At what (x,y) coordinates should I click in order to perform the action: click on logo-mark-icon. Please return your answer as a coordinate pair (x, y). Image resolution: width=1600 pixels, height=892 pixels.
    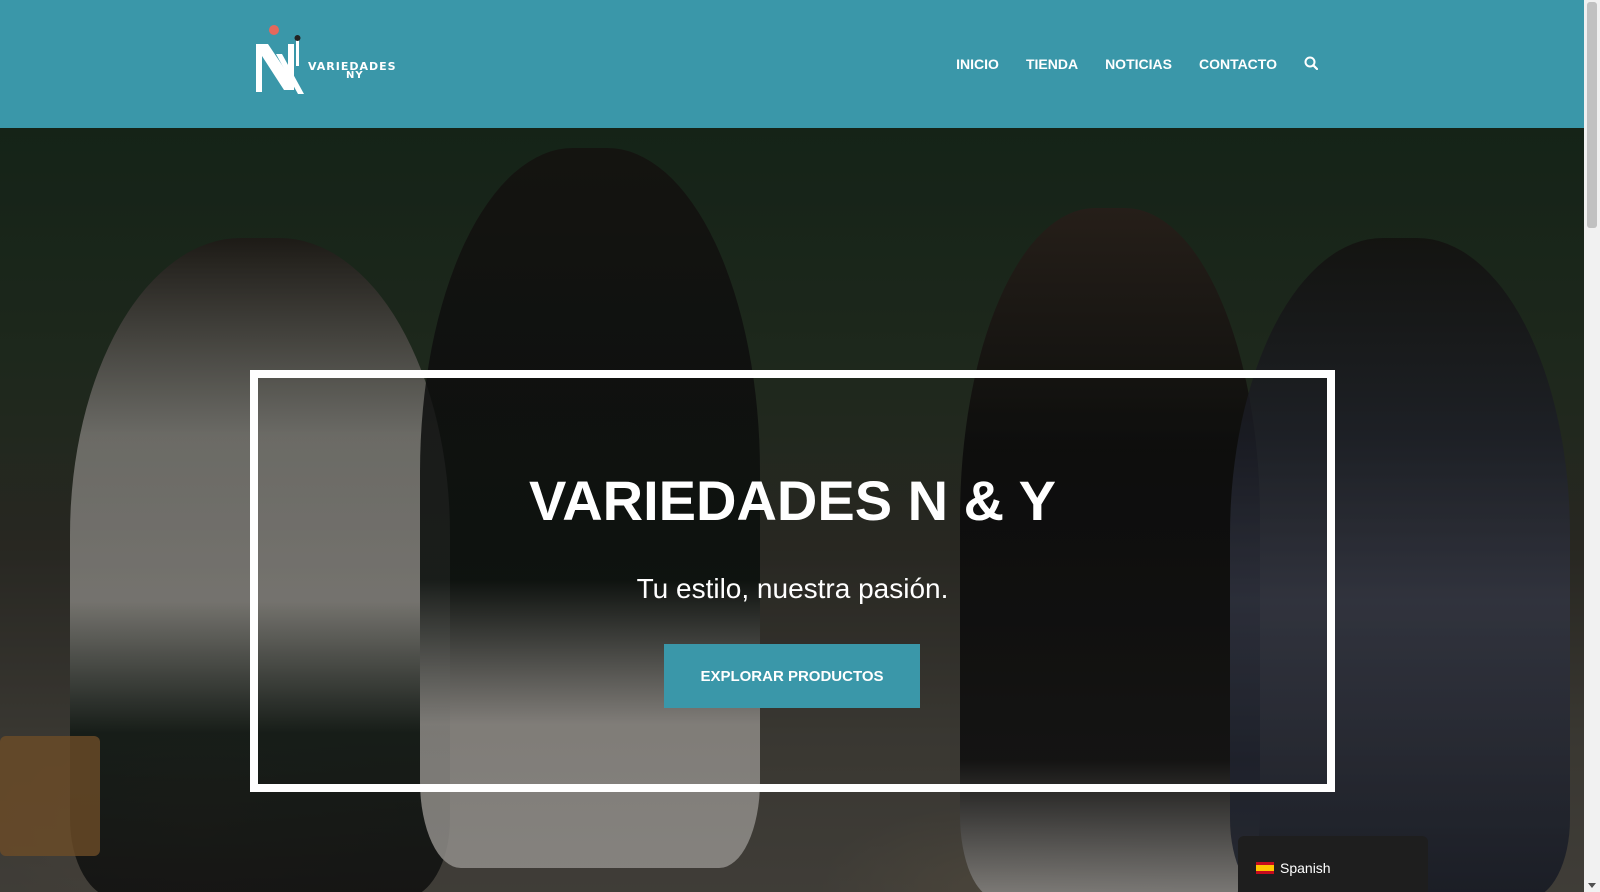
    Looking at the image, I should click on (280, 59).